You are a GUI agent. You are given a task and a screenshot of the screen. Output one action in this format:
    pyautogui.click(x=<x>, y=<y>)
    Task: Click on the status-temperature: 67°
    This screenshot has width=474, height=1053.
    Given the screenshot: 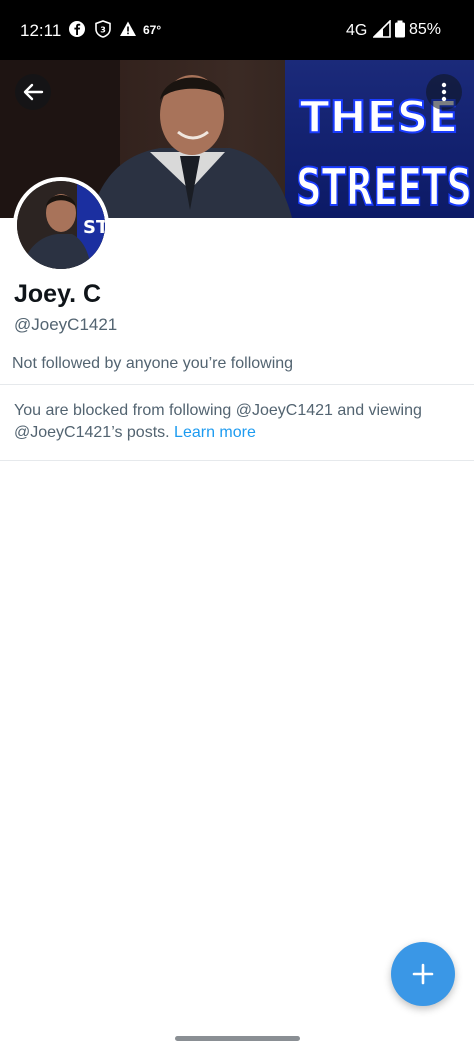 What is the action you would take?
    pyautogui.click(x=152, y=30)
    